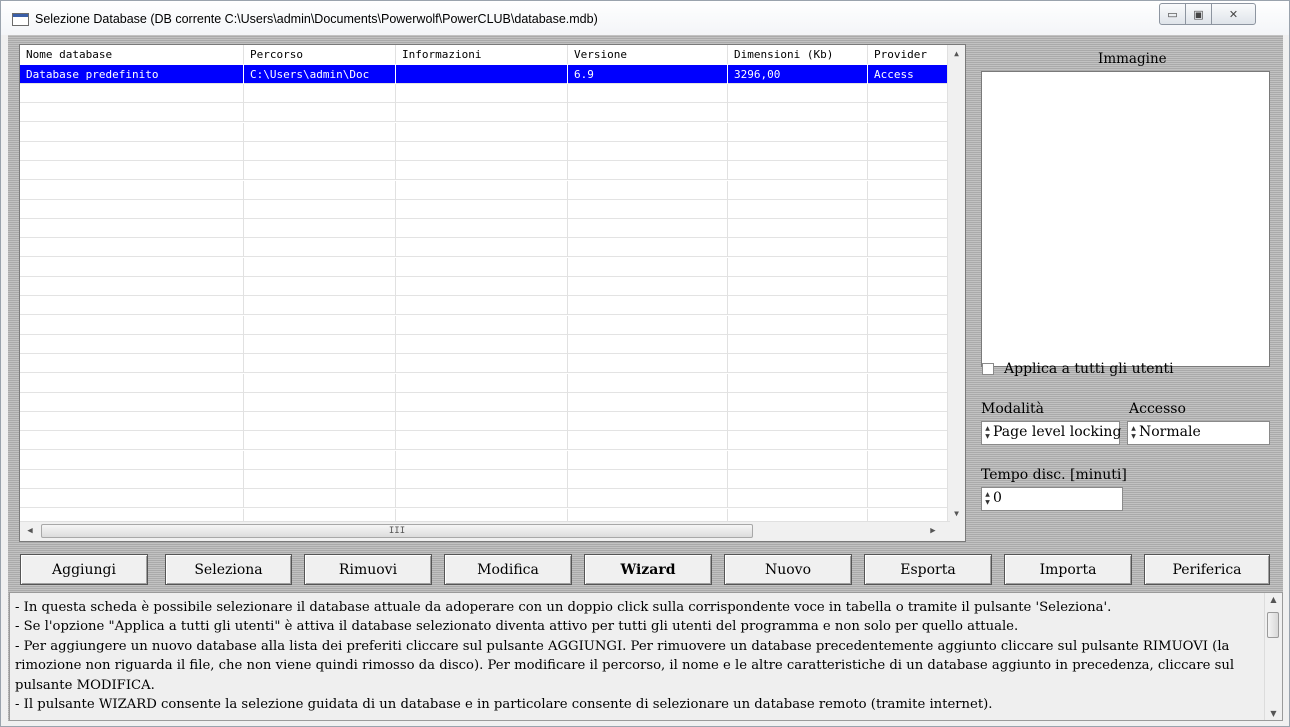  What do you see at coordinates (1068, 569) in the screenshot?
I see `importa-button: Importa` at bounding box center [1068, 569].